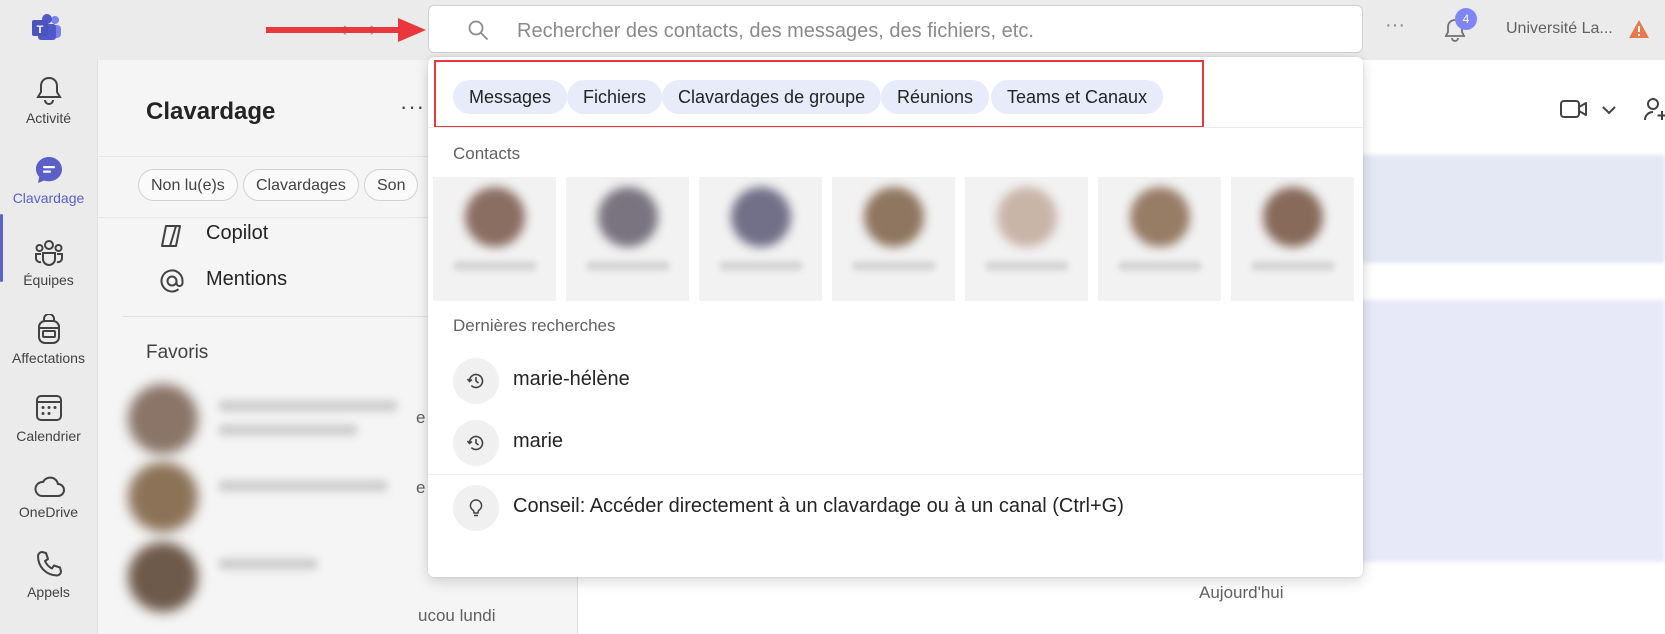  I want to click on calendar-icon, so click(48, 408).